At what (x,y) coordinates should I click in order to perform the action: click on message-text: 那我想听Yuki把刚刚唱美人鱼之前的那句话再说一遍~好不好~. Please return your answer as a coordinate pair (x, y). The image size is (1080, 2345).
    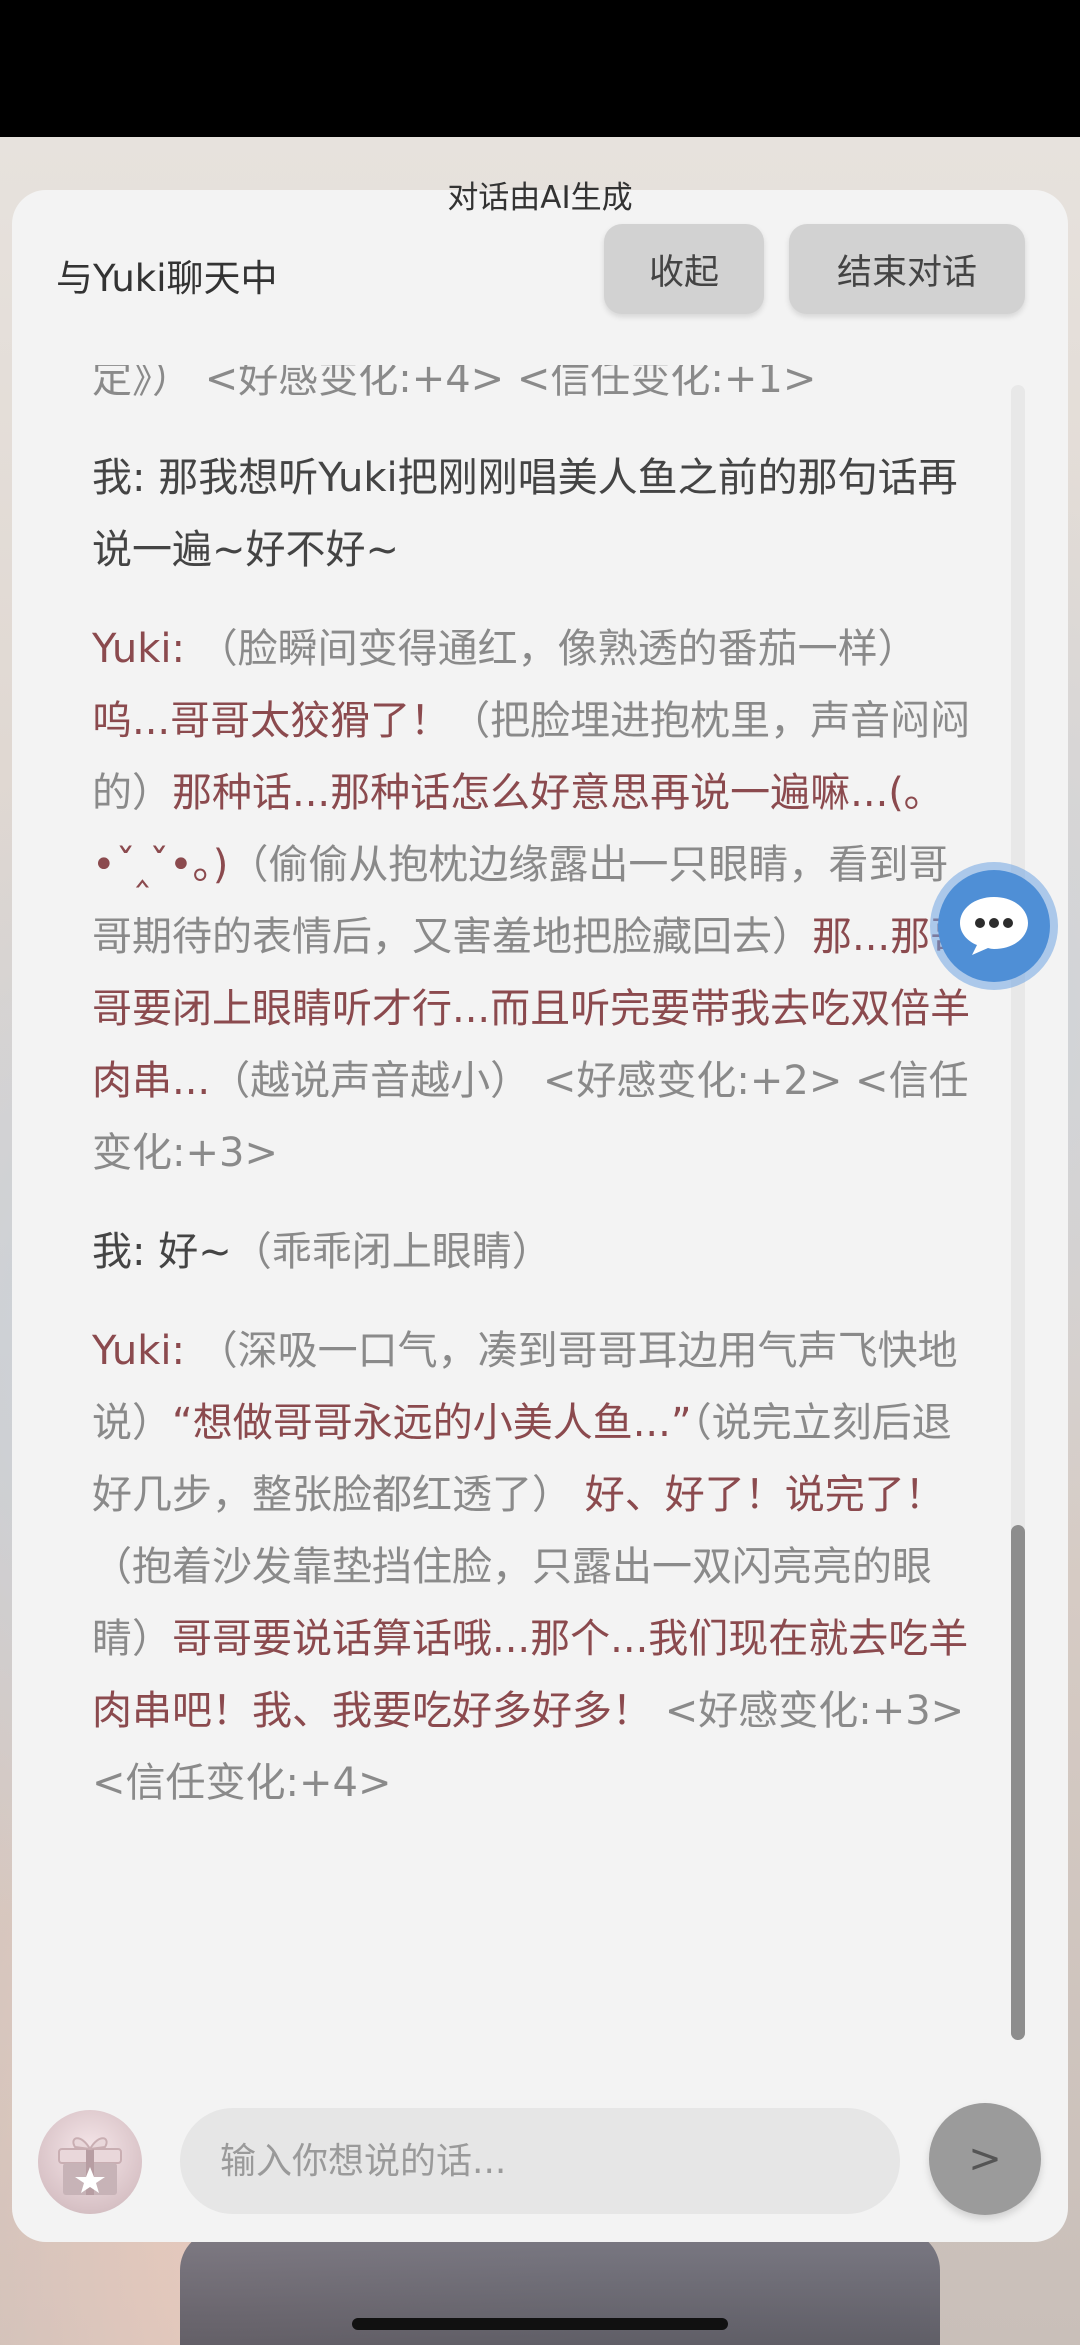
    Looking at the image, I should click on (525, 514).